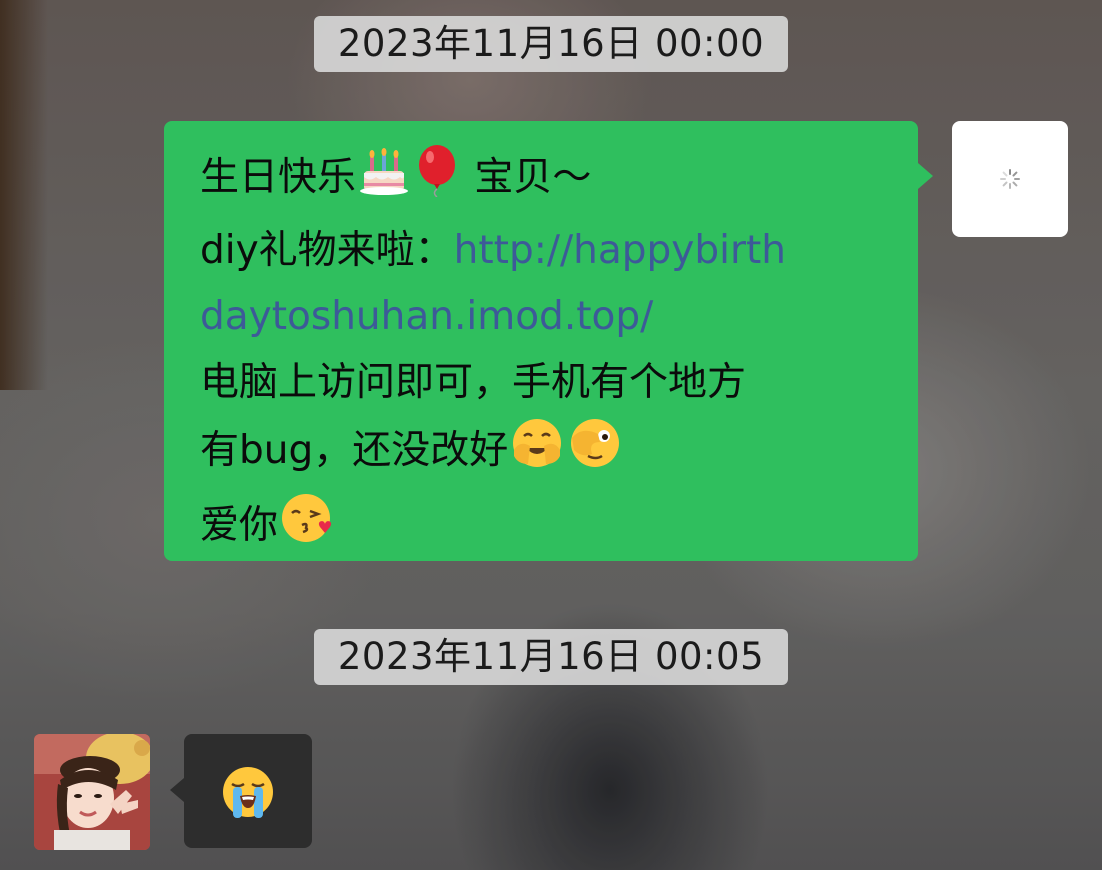 Image resolution: width=1102 pixels, height=870 pixels. Describe the element at coordinates (177, 790) in the screenshot. I see `received-bubble-tail` at that location.